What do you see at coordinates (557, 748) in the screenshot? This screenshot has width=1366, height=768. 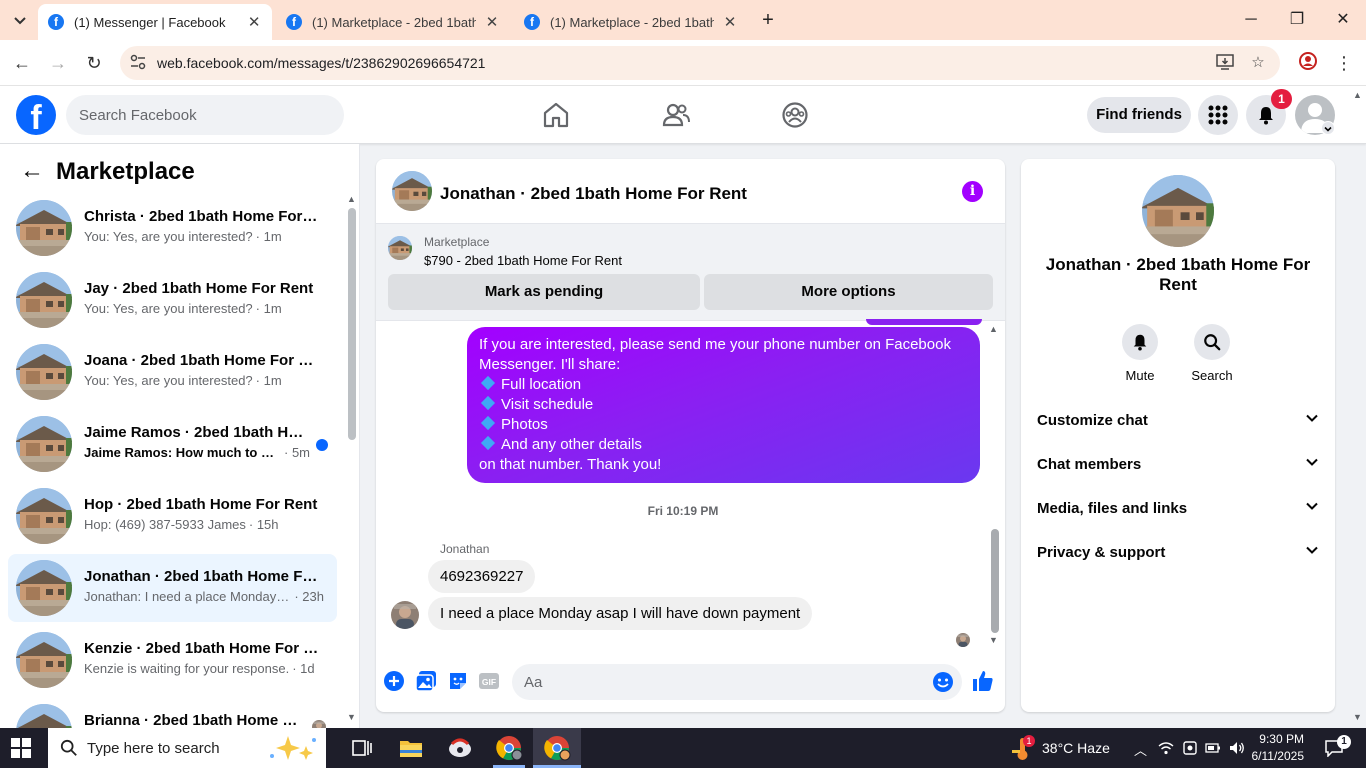 I see `chrome-active-icon` at bounding box center [557, 748].